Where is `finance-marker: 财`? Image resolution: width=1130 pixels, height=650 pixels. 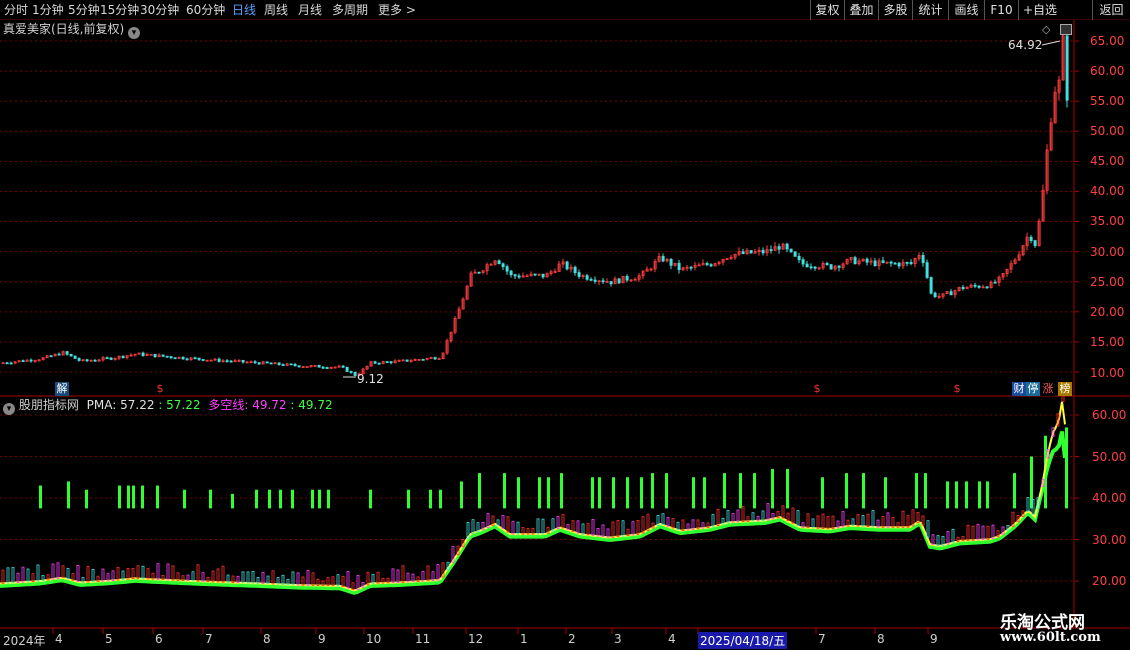 finance-marker: 财 is located at coordinates (1019, 389).